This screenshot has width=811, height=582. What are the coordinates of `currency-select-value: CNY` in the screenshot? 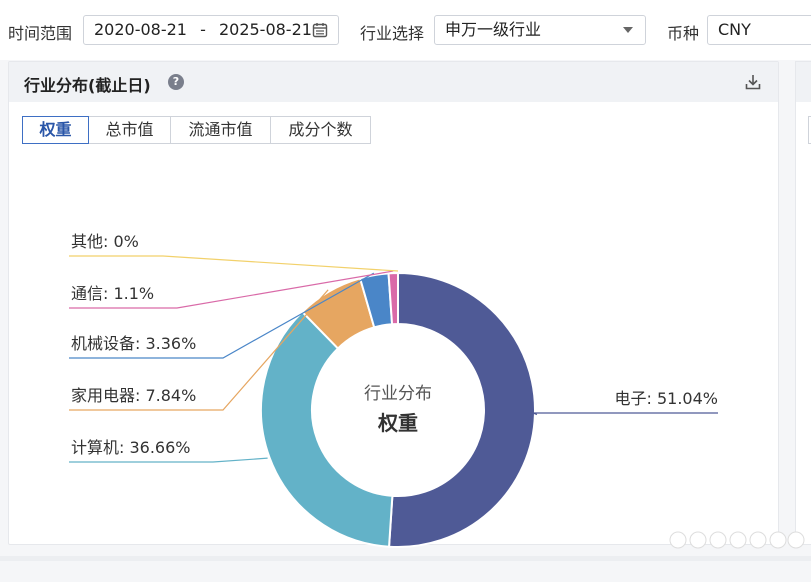 It's located at (734, 29).